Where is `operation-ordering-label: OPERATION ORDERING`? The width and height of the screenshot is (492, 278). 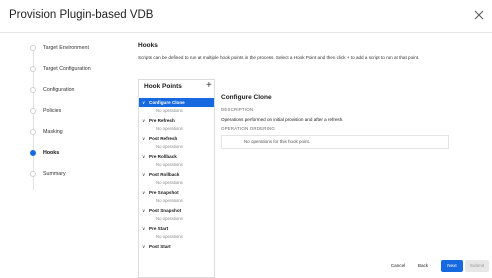 operation-ordering-label: OPERATION ORDERING is located at coordinates (248, 128).